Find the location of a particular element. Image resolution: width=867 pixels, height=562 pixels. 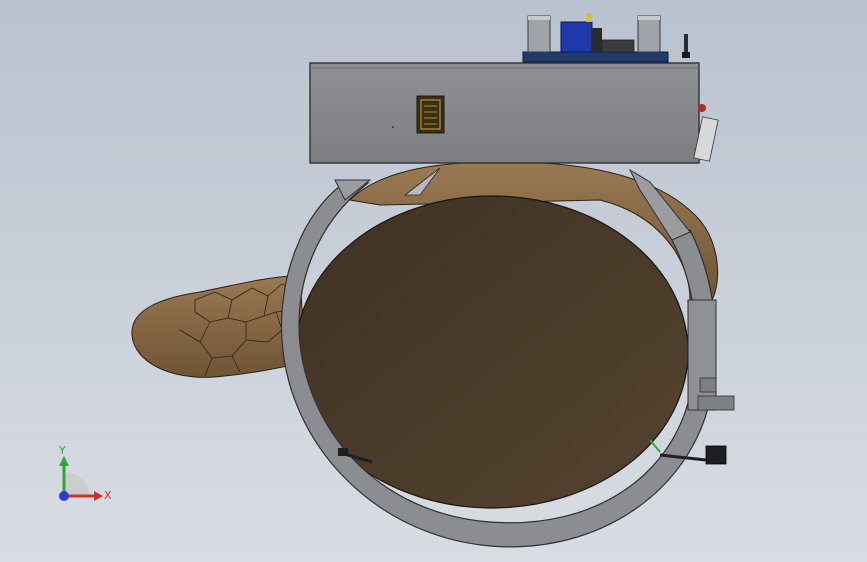

x-axis-label: X is located at coordinates (108, 495).